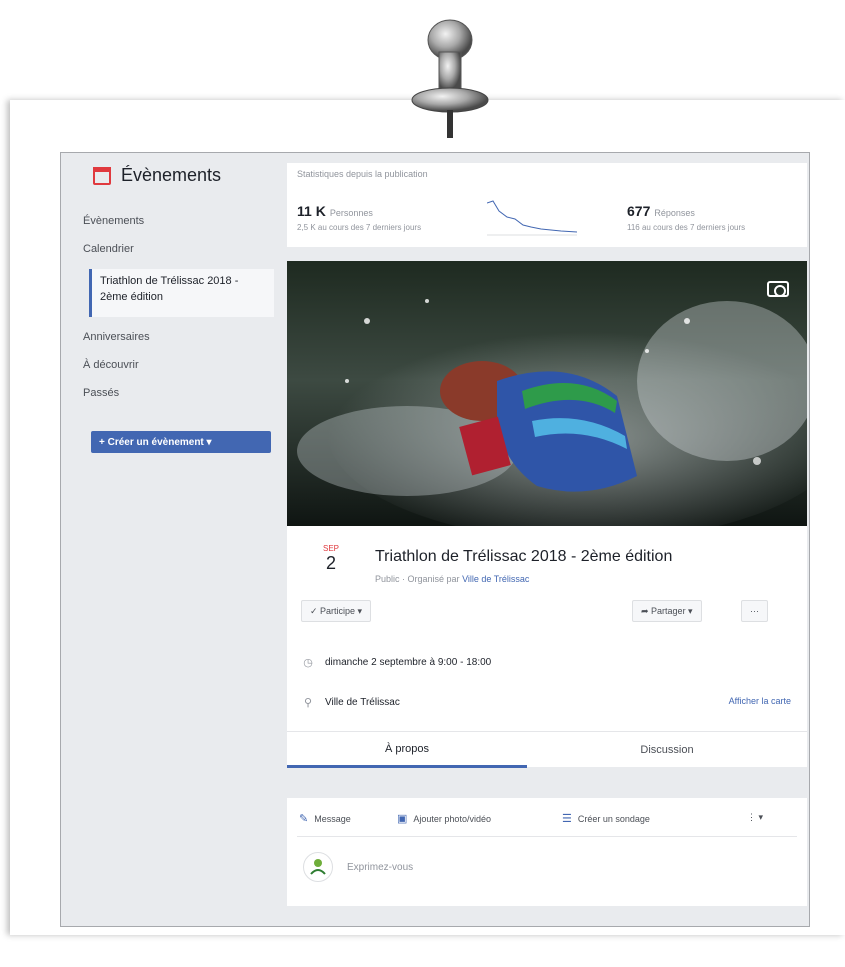 This screenshot has width=845, height=967. Describe the element at coordinates (102, 175) in the screenshot. I see `calendar-icon` at that location.